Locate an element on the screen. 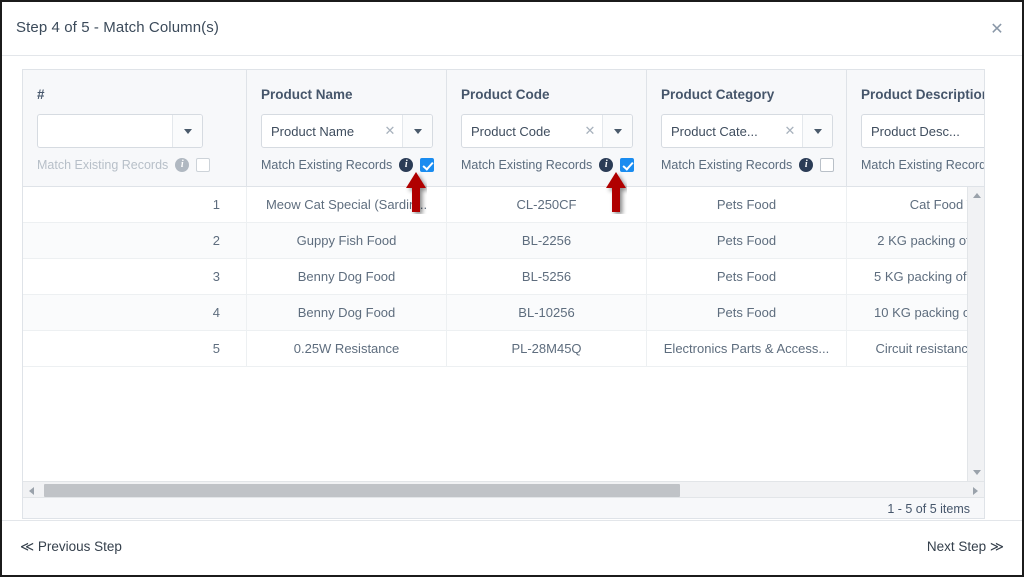 This screenshot has height=577, width=1024. mapping-select-number is located at coordinates (120, 131).